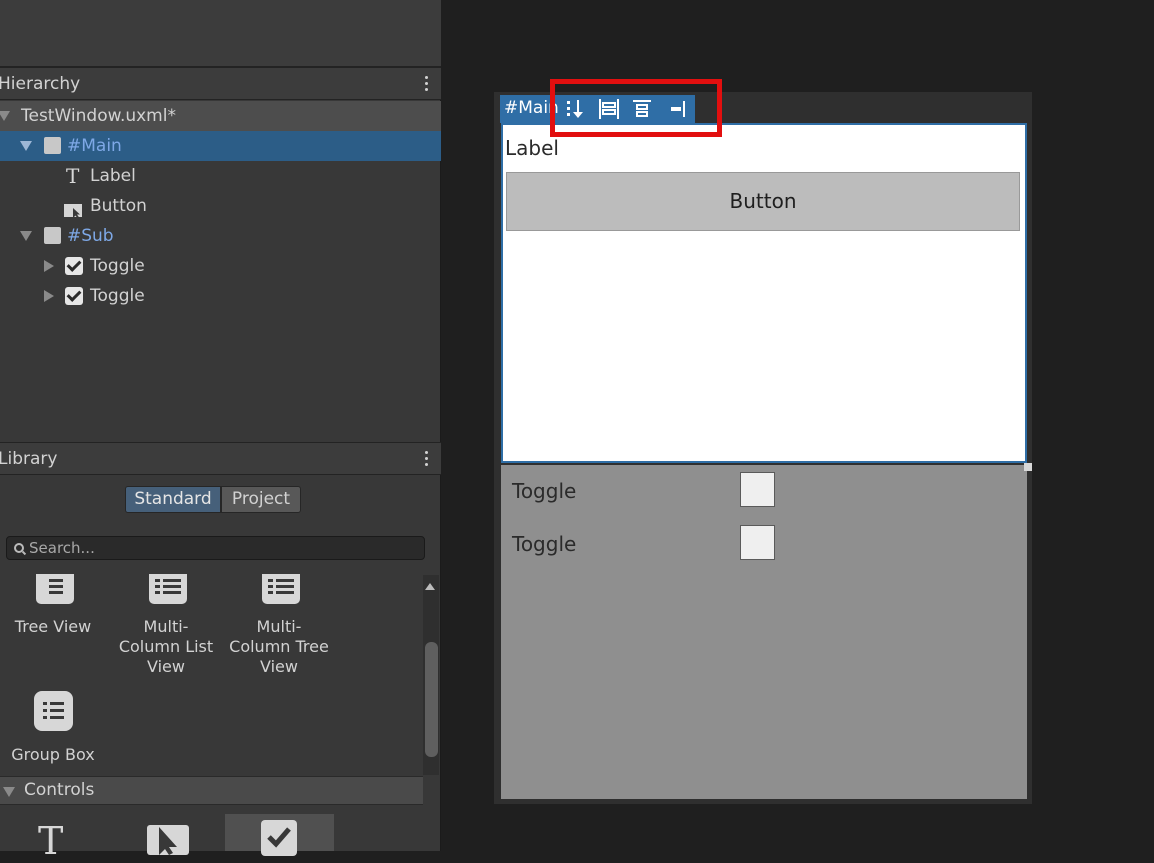  Describe the element at coordinates (29, 459) in the screenshot. I see `library-title: Library` at that location.